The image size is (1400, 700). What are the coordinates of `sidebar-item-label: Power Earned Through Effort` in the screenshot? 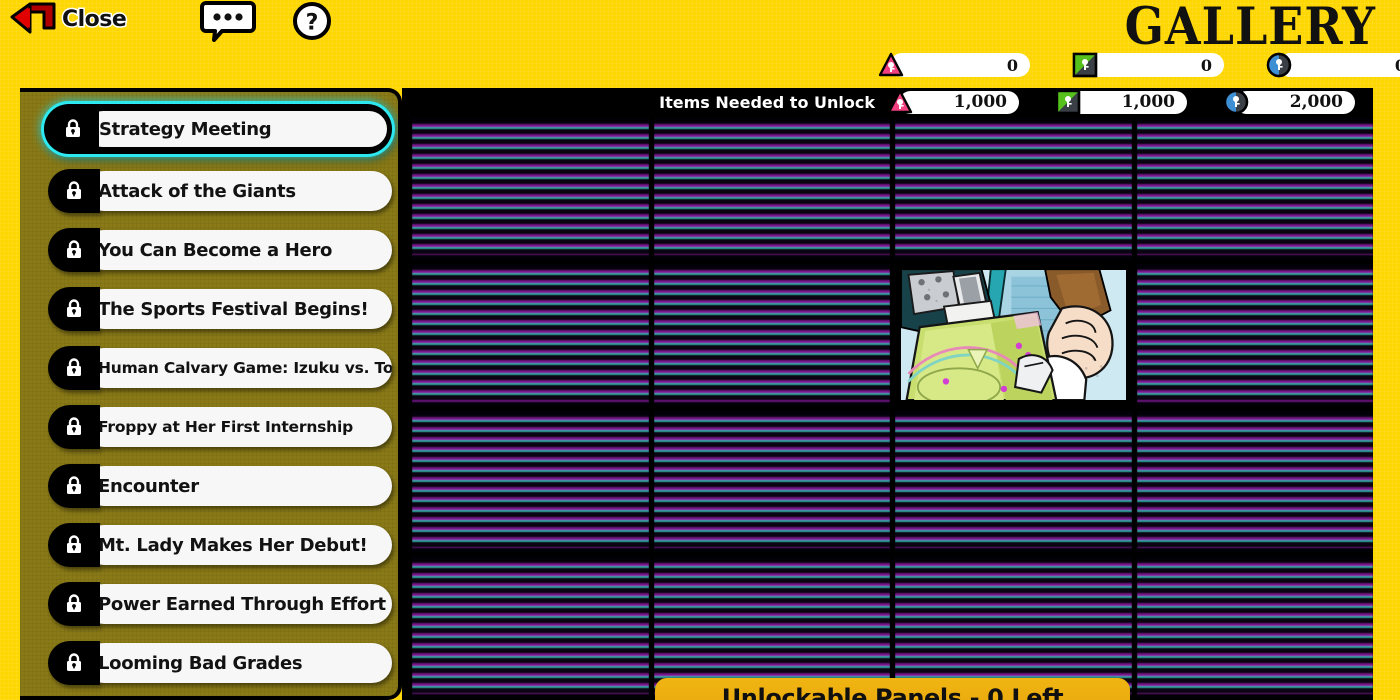 It's located at (238, 604).